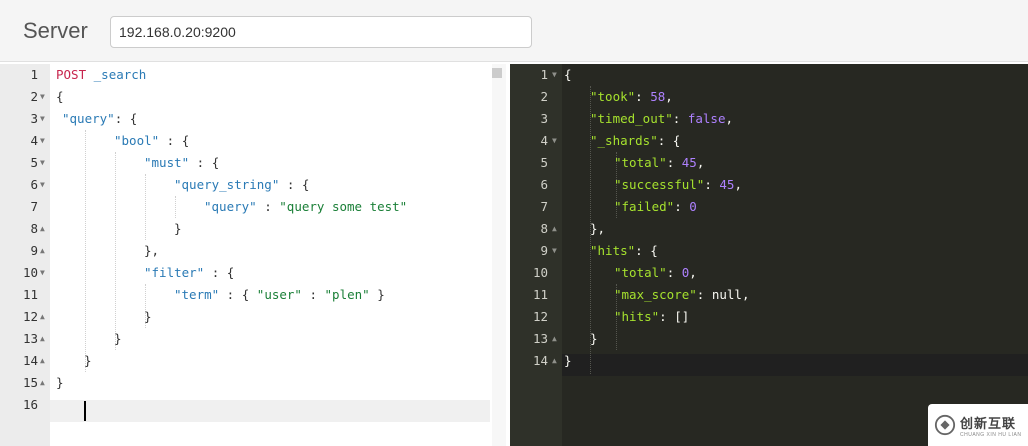 The width and height of the screenshot is (1028, 446). Describe the element at coordinates (706, 118) in the screenshot. I see `timed-out-value: false` at that location.